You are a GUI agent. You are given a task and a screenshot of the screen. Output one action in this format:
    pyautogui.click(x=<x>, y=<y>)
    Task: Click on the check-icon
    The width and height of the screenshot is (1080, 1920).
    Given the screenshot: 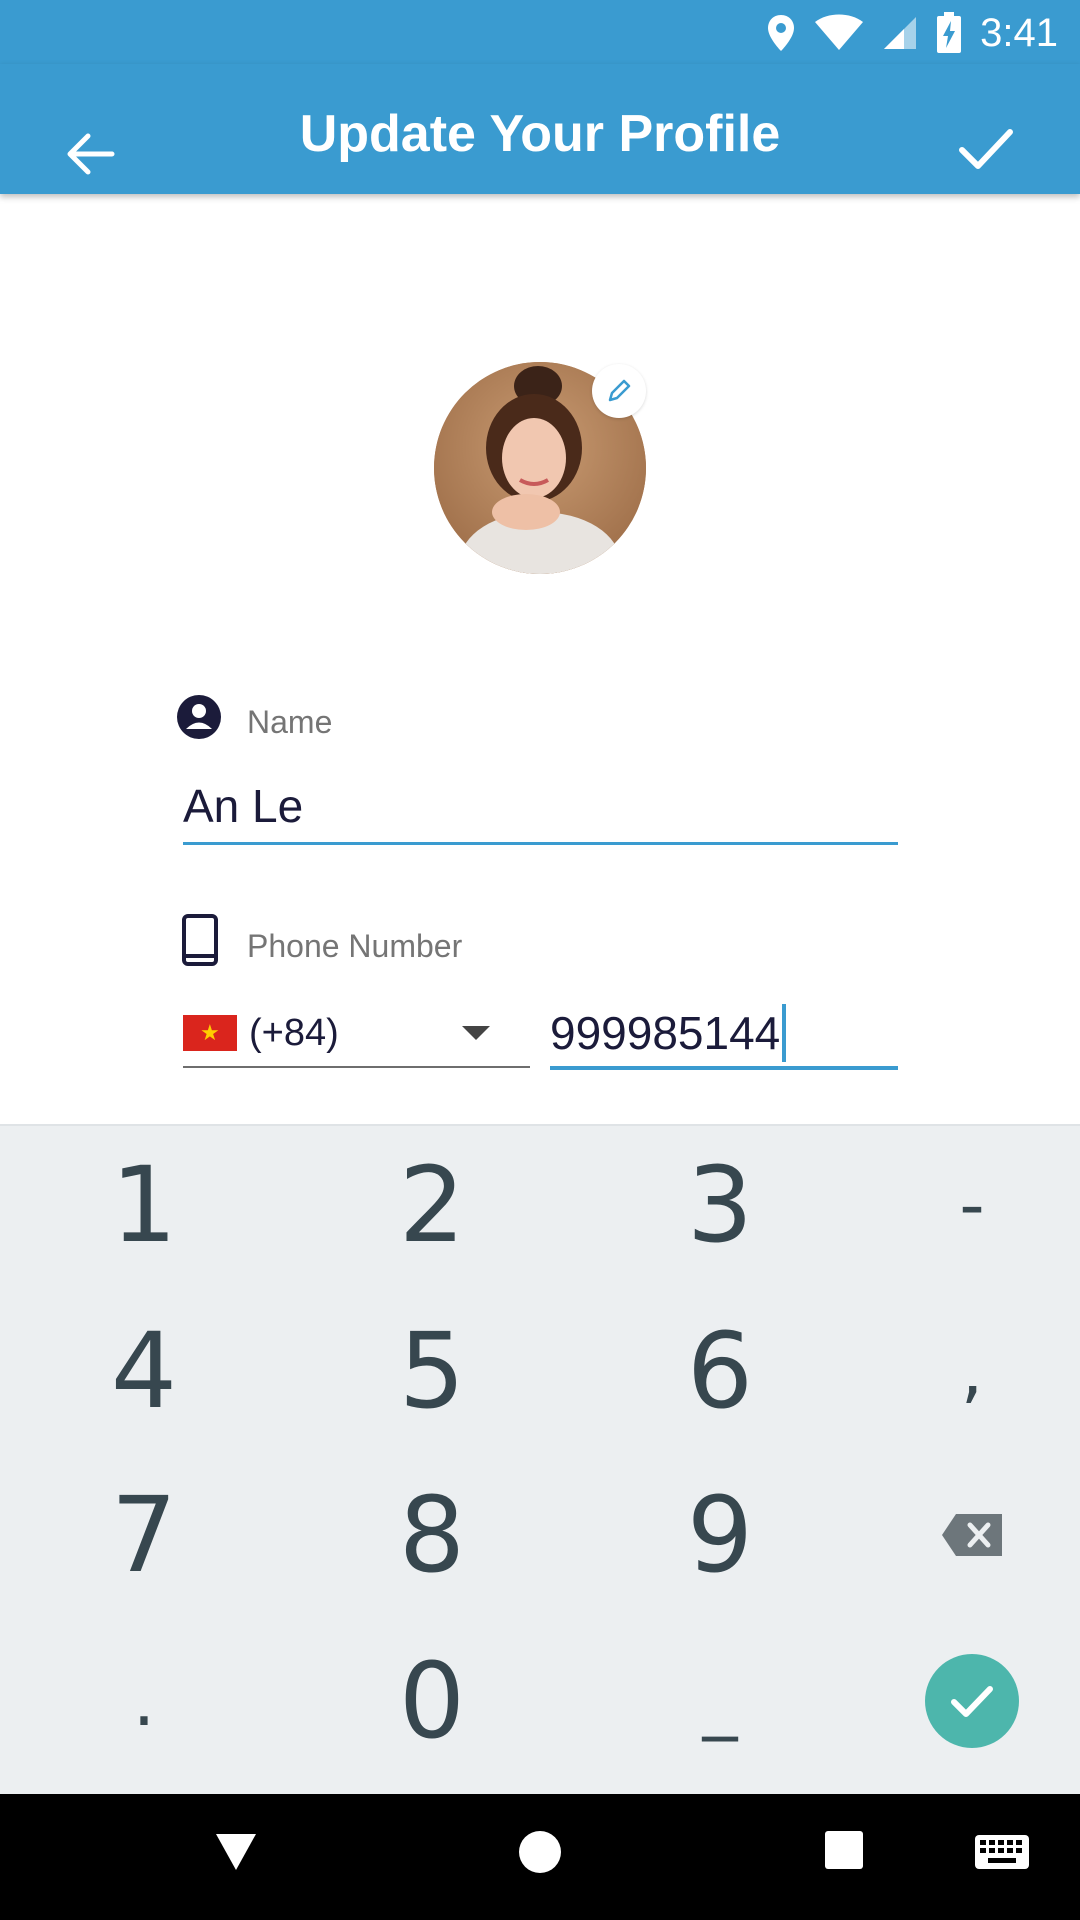 What is the action you would take?
    pyautogui.click(x=972, y=1701)
    